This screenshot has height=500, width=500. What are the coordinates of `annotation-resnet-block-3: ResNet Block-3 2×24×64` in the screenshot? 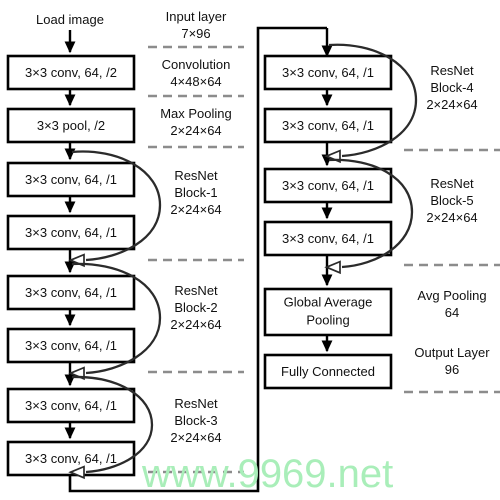 It's located at (195, 420).